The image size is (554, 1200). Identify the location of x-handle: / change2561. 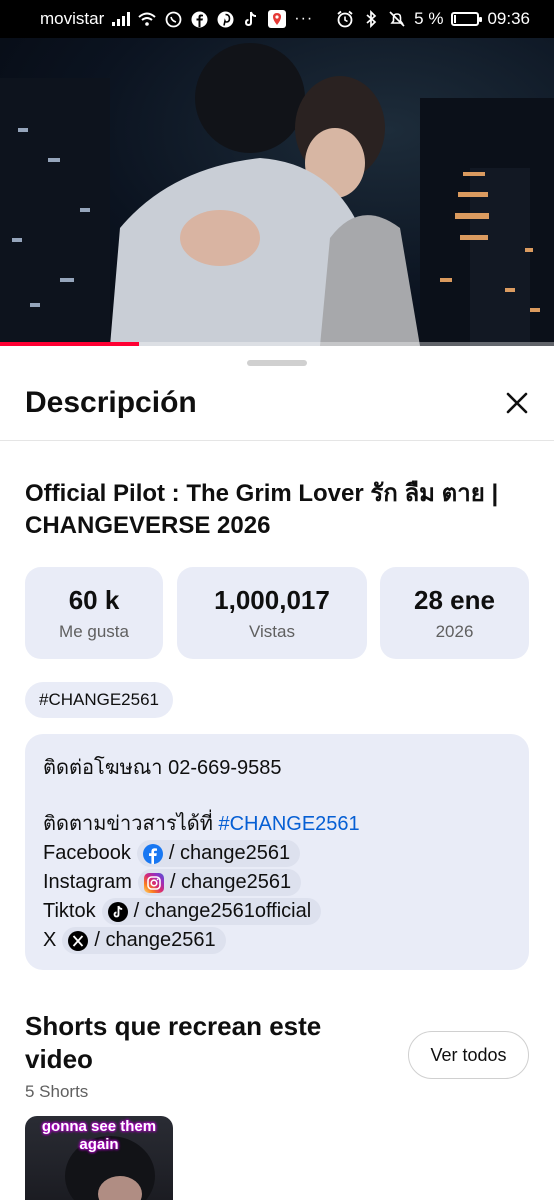
(155, 940).